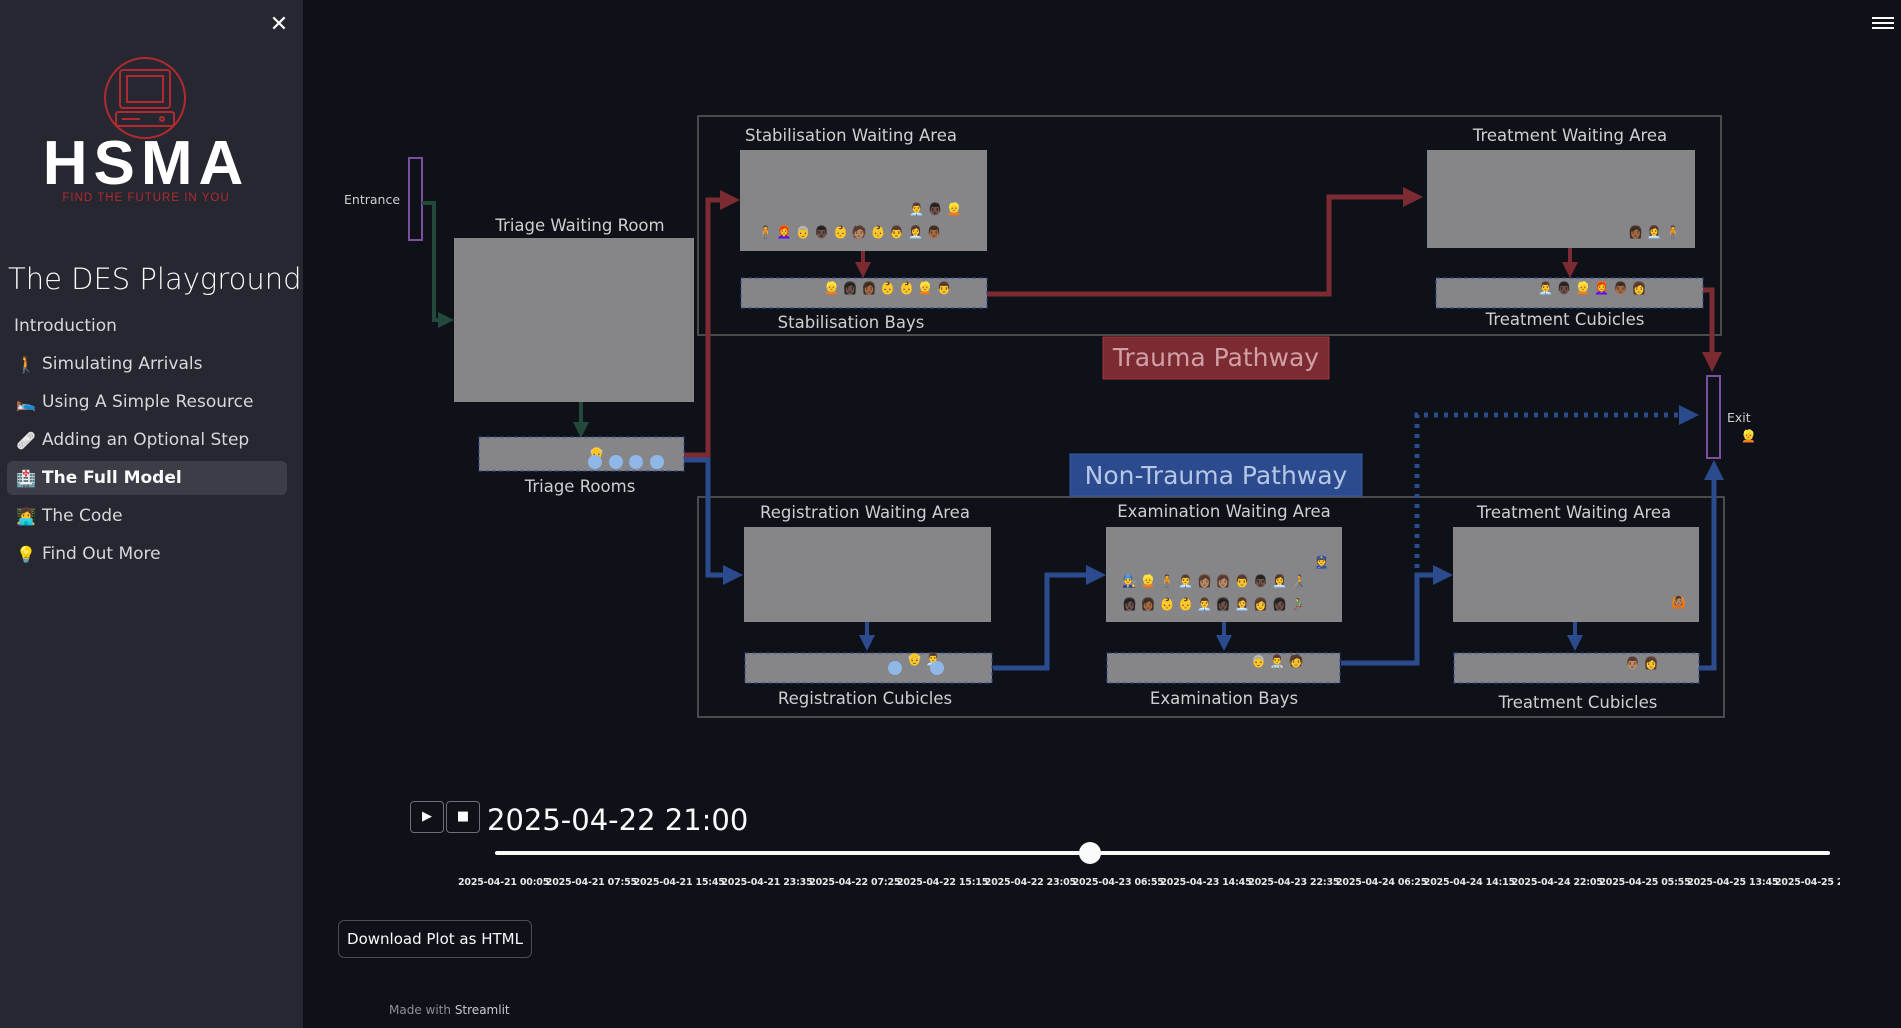  Describe the element at coordinates (851, 135) in the screenshot. I see `stabilisation-waiting-label: Stabilisation Waiting Area` at that location.